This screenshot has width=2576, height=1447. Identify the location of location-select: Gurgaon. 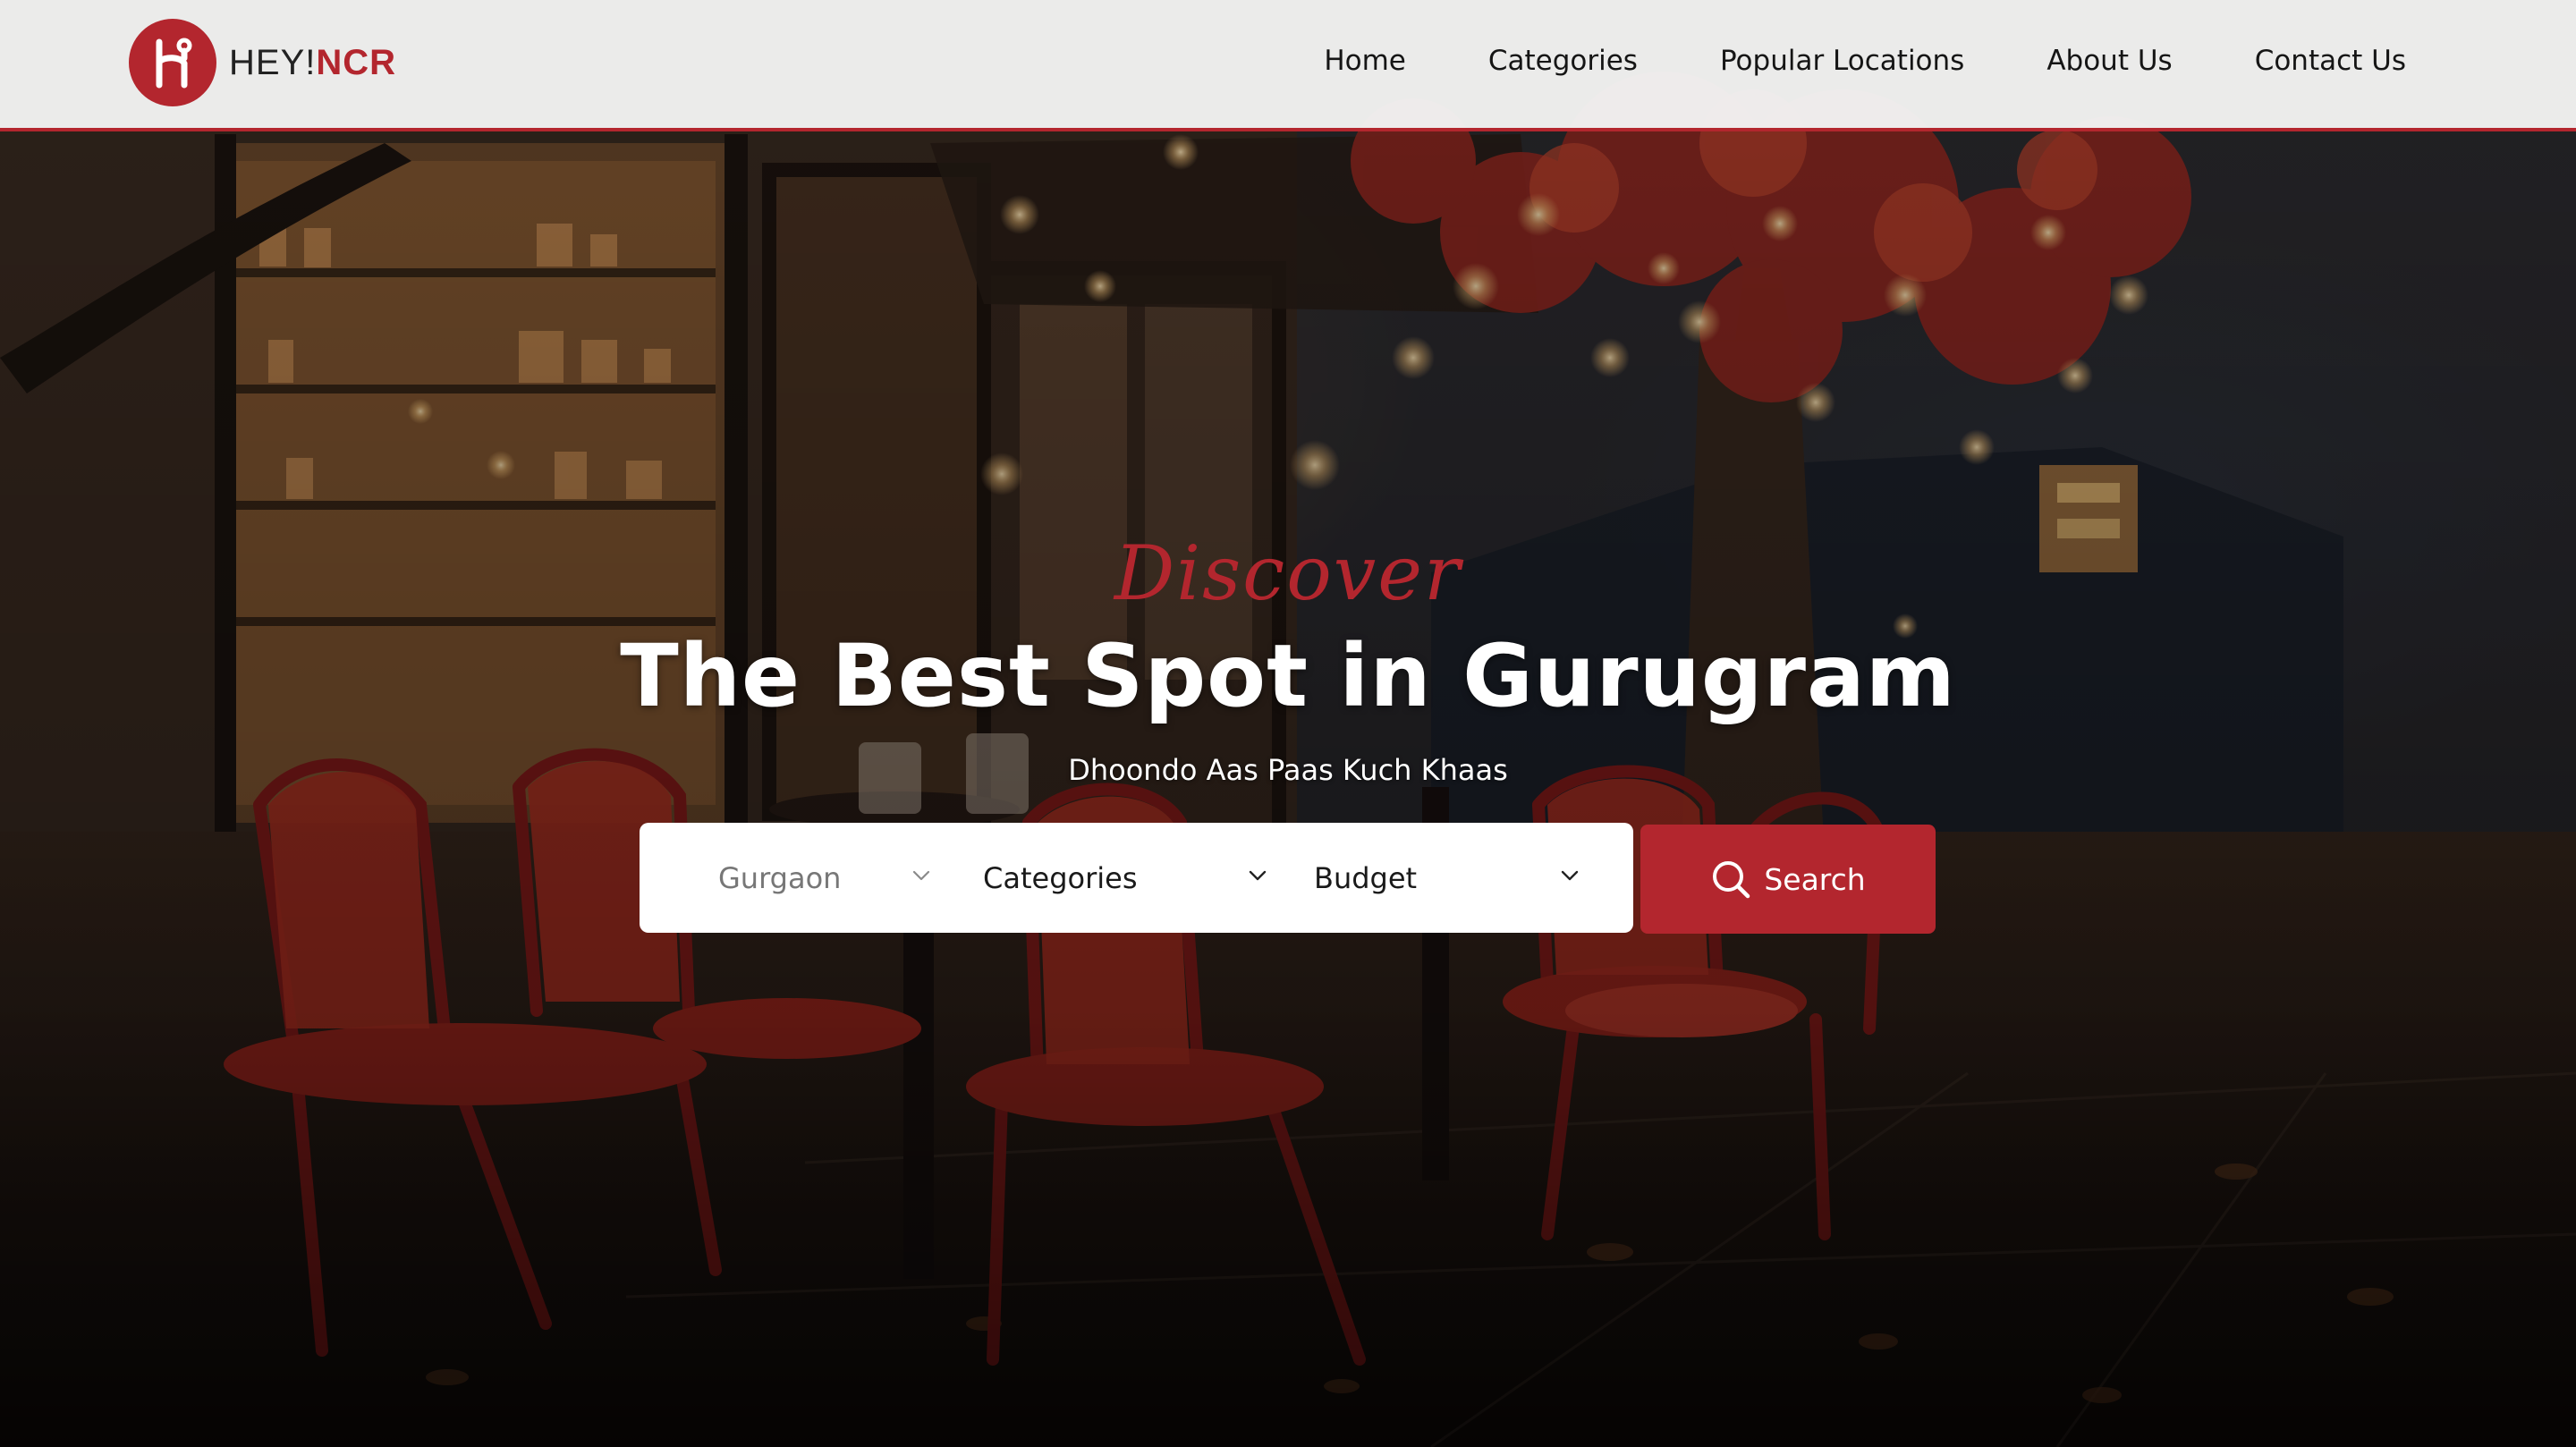
(801, 878).